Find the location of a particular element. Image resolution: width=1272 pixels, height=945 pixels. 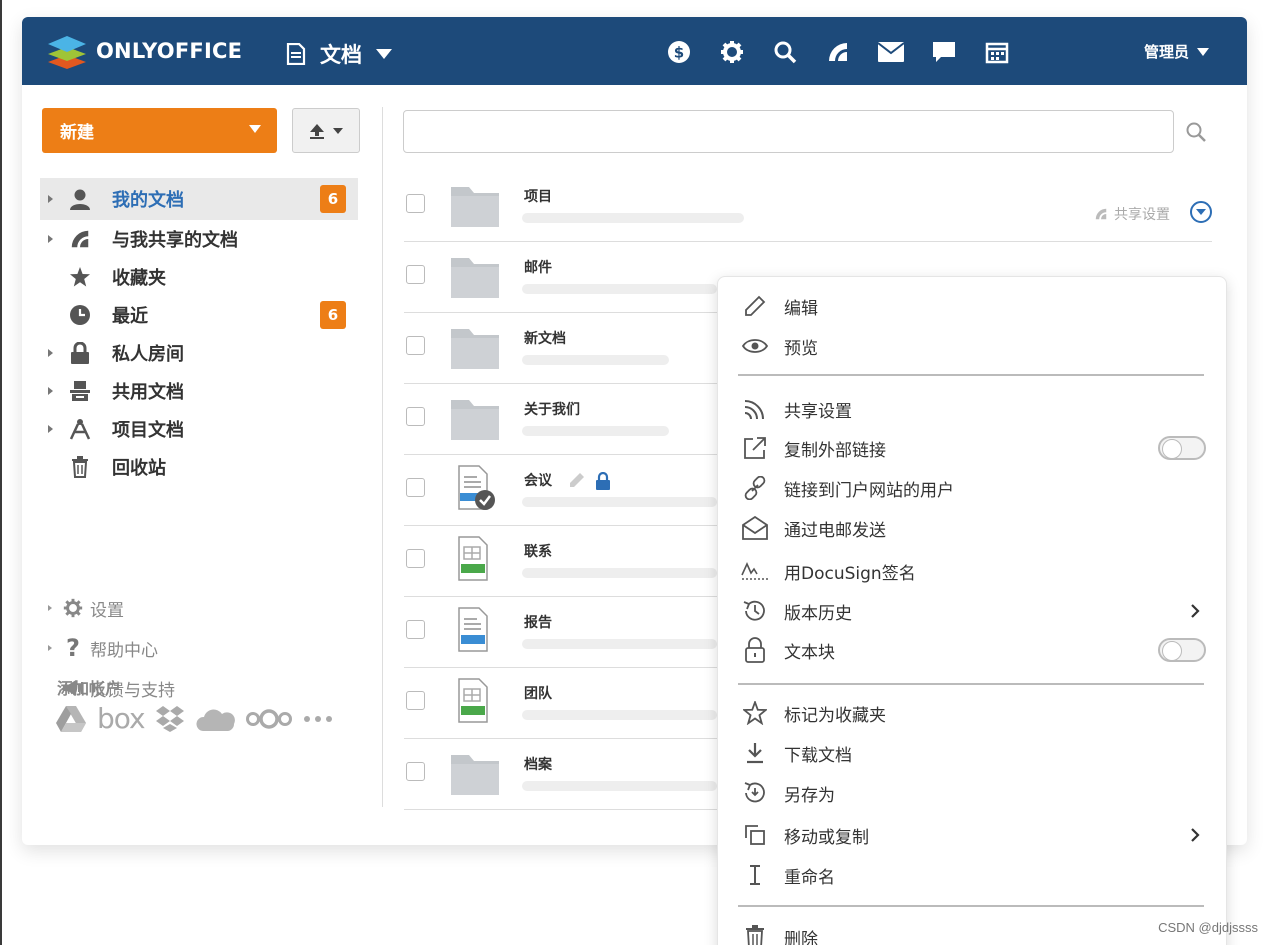

sidebar-item-my-documents: 我的文档 6 is located at coordinates (199, 199).